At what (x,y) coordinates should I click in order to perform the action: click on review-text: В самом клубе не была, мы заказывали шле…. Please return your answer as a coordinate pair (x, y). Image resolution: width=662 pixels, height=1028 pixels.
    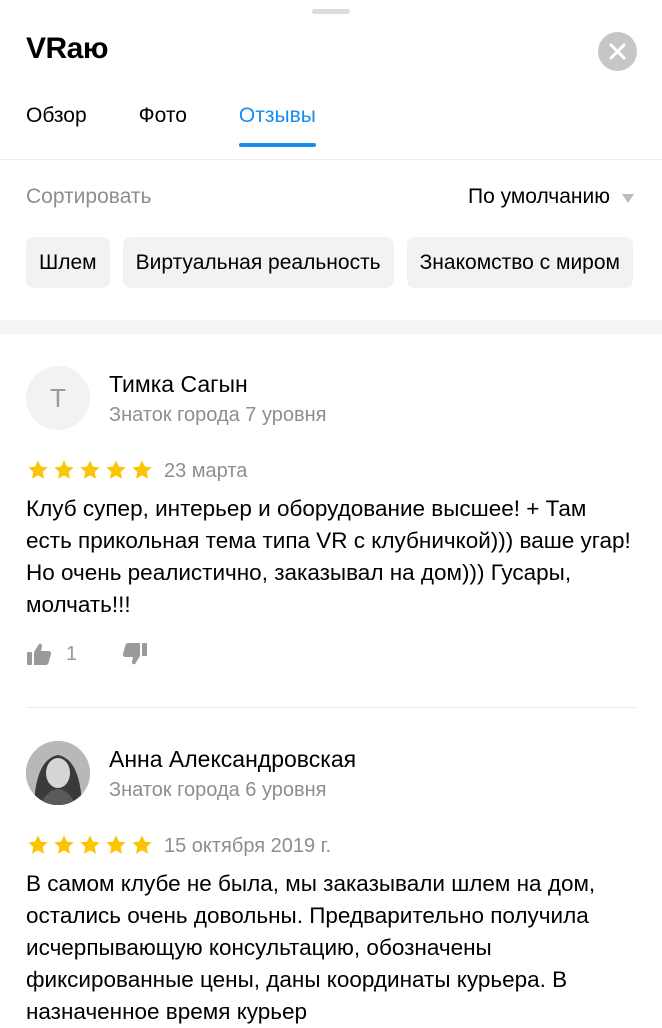
    Looking at the image, I should click on (311, 947).